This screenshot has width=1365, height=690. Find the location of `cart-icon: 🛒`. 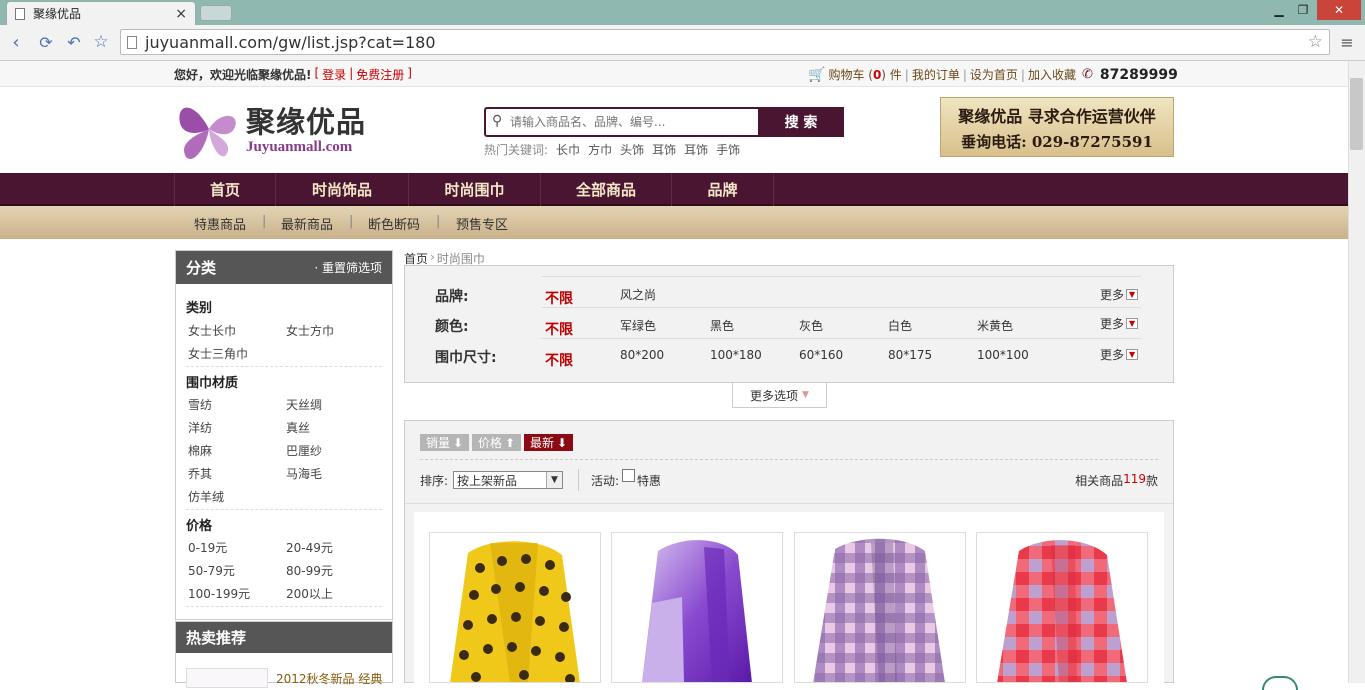

cart-icon: 🛒 is located at coordinates (817, 74).